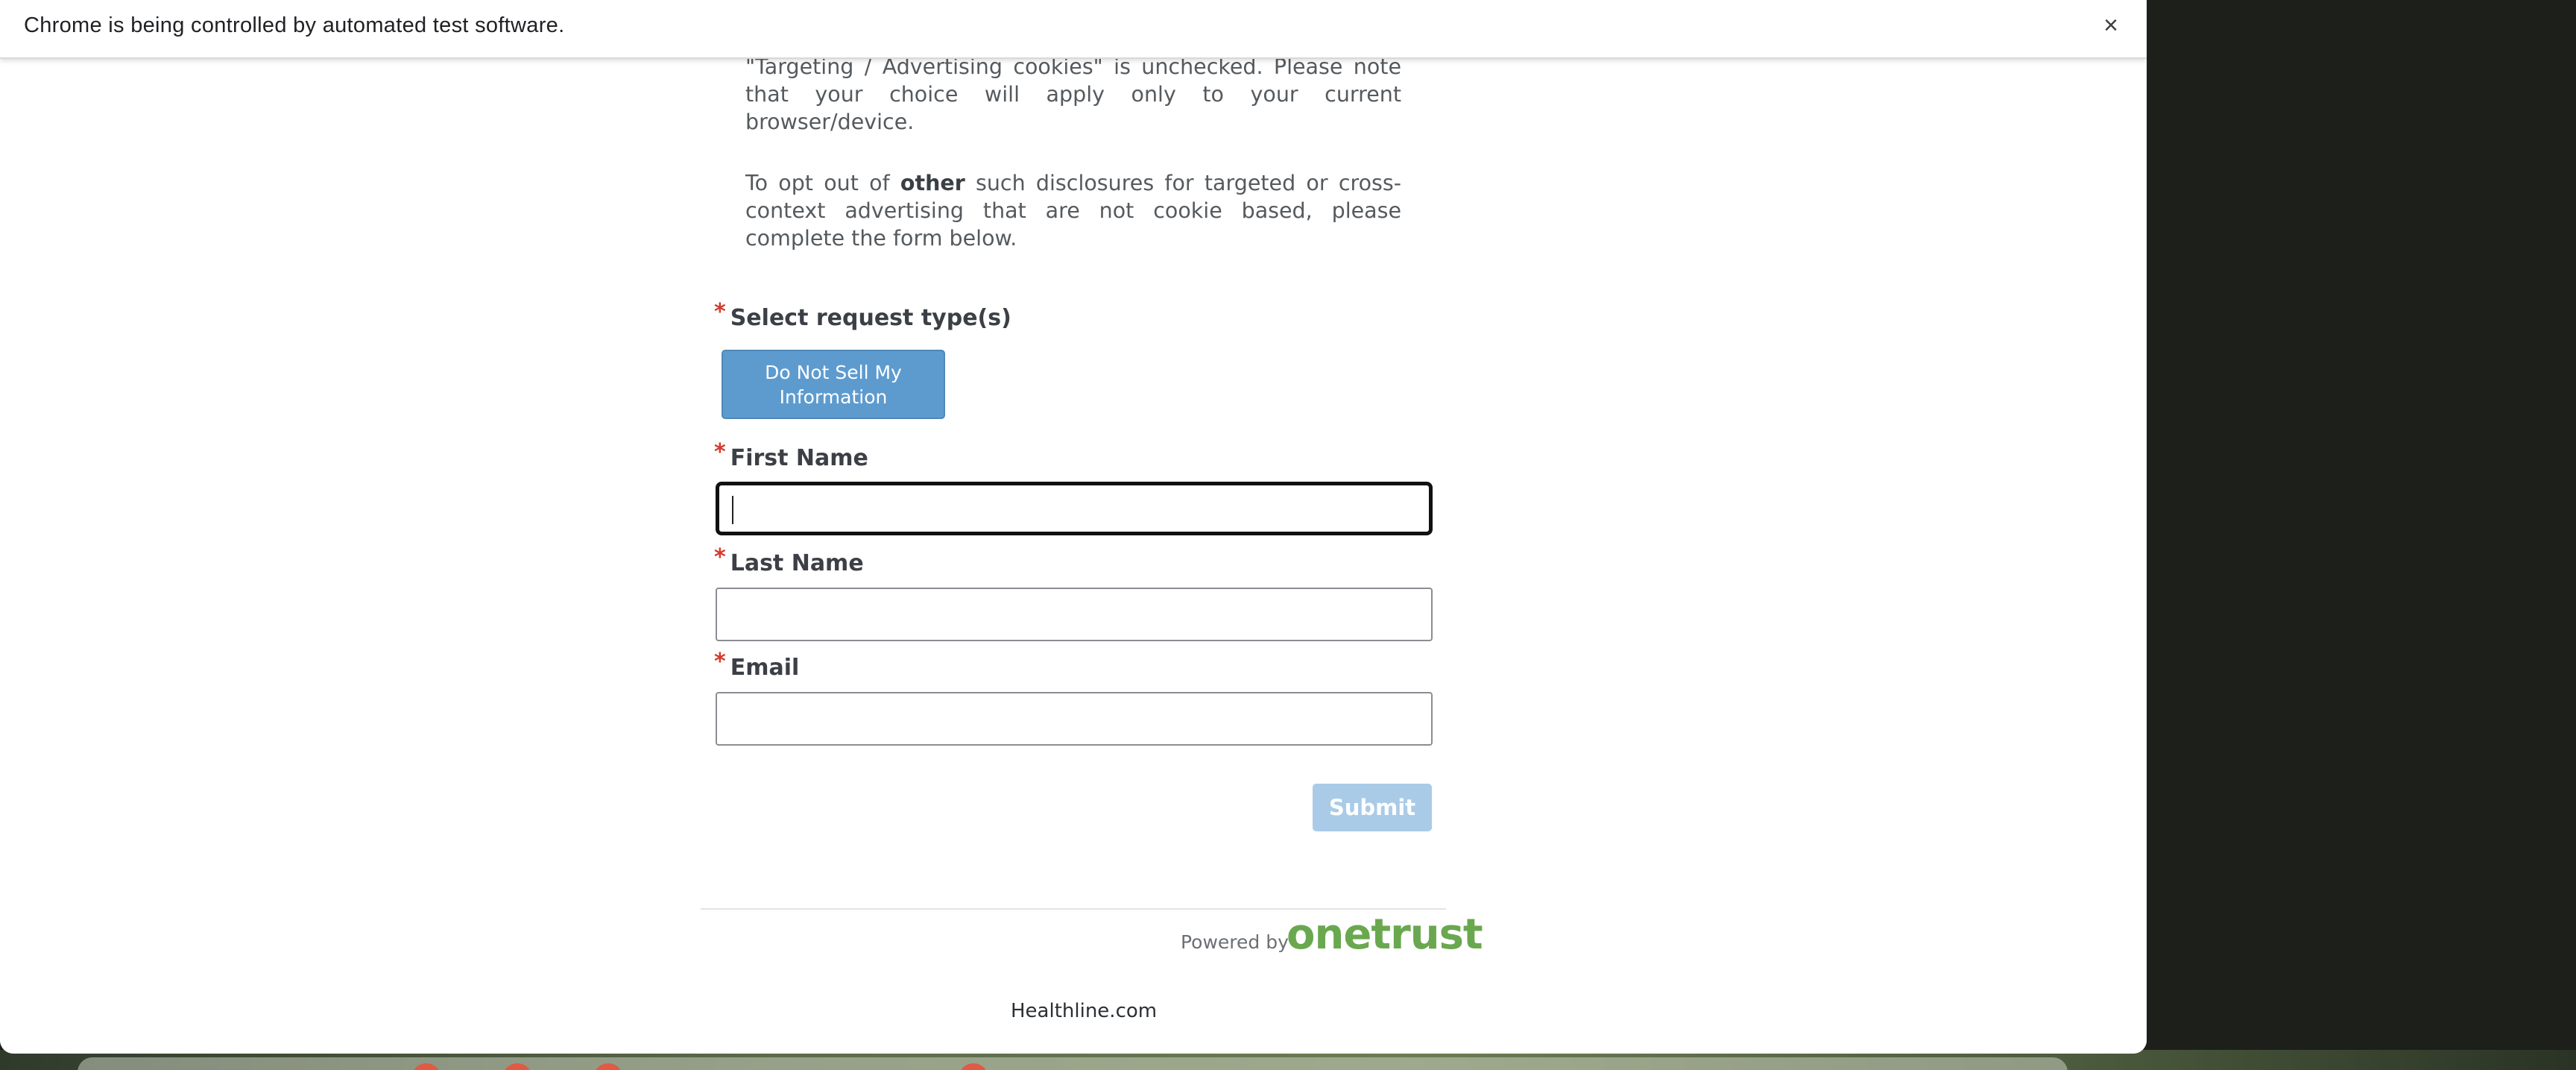 The image size is (2576, 1070). What do you see at coordinates (797, 563) in the screenshot?
I see `last-name-label-text: Last Name` at bounding box center [797, 563].